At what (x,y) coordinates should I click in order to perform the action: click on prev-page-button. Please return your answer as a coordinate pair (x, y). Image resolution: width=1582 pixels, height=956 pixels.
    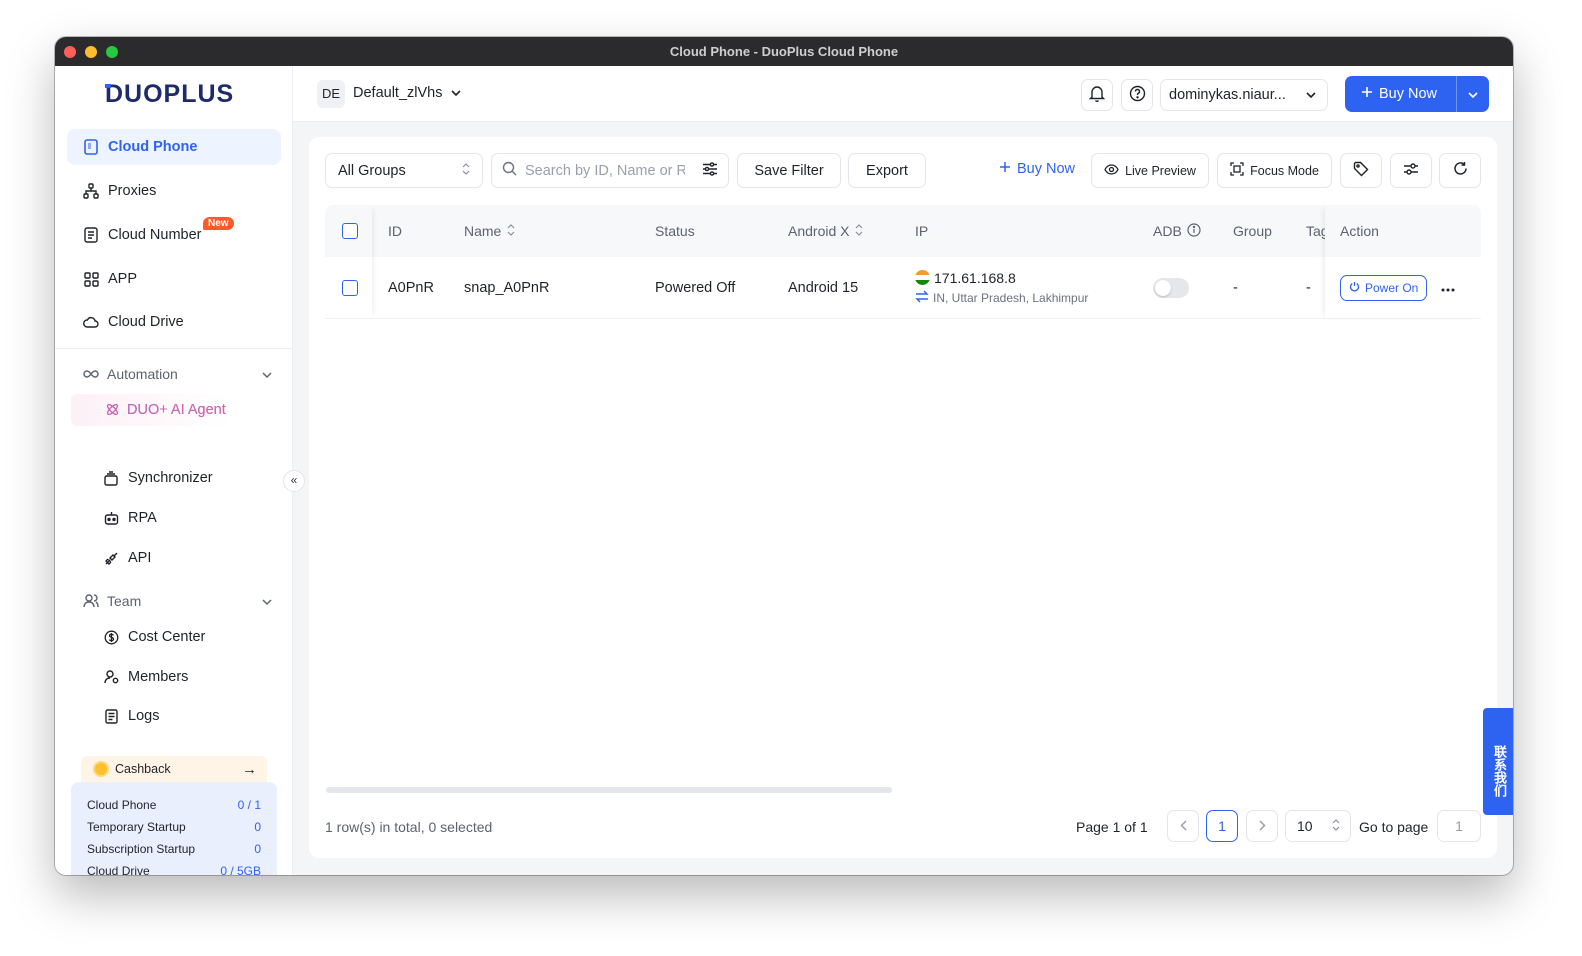
    Looking at the image, I should click on (1183, 826).